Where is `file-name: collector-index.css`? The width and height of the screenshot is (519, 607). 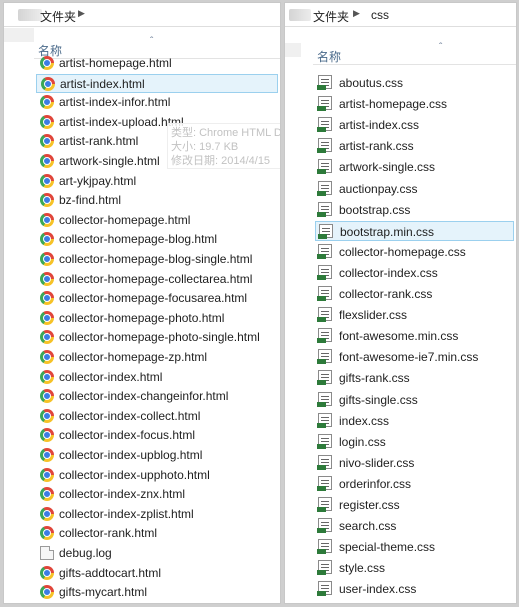
file-name: collector-index.css is located at coordinates (388, 272).